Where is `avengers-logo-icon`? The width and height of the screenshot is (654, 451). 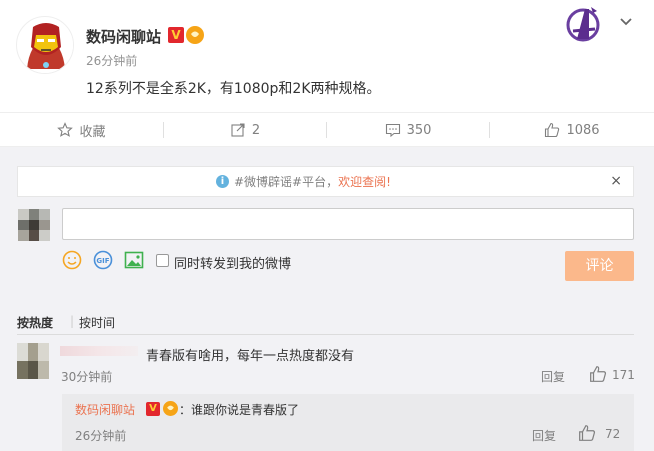 avengers-logo-icon is located at coordinates (583, 24).